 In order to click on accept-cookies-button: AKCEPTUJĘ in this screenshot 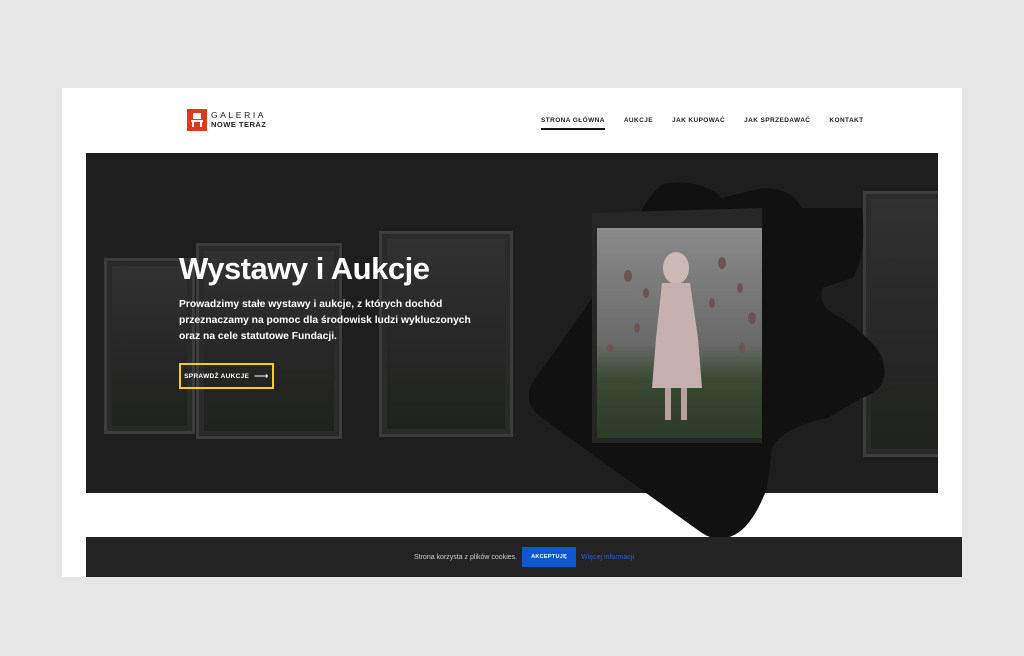, I will do `click(549, 557)`.